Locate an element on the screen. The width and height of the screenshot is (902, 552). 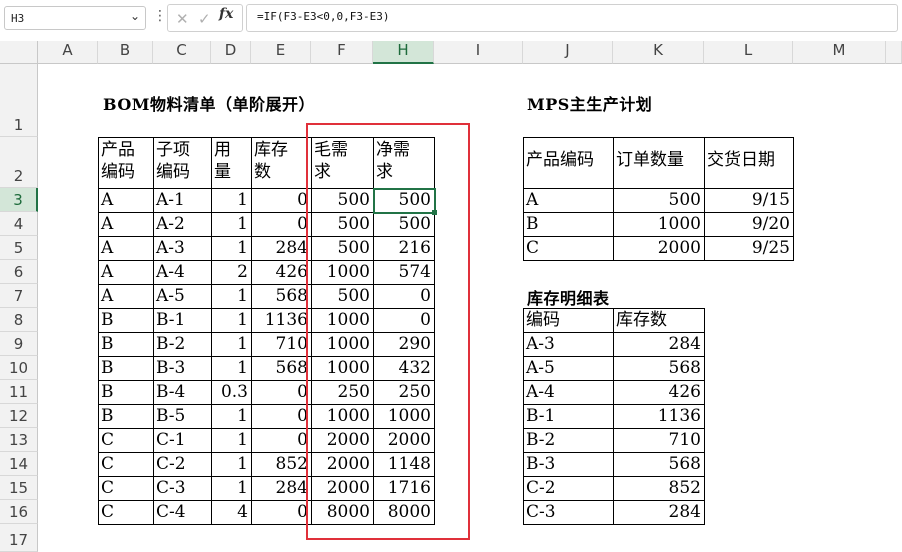
table-cell: 1000 is located at coordinates (679, 224).